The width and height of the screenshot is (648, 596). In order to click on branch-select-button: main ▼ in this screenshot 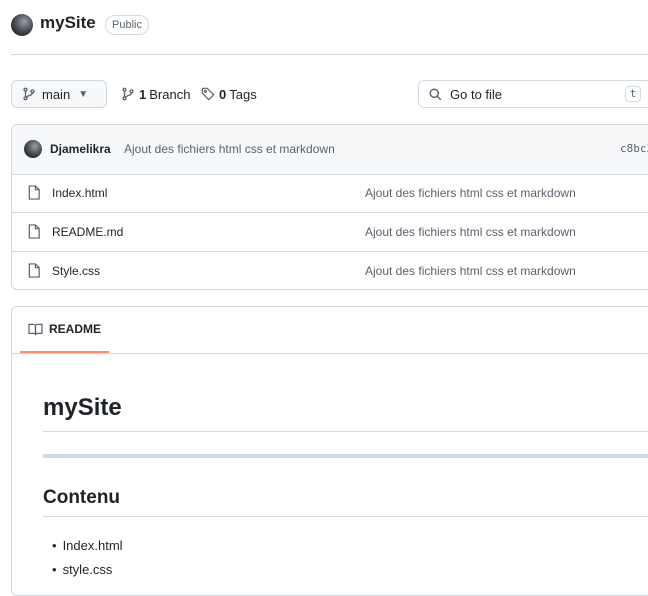, I will do `click(59, 94)`.